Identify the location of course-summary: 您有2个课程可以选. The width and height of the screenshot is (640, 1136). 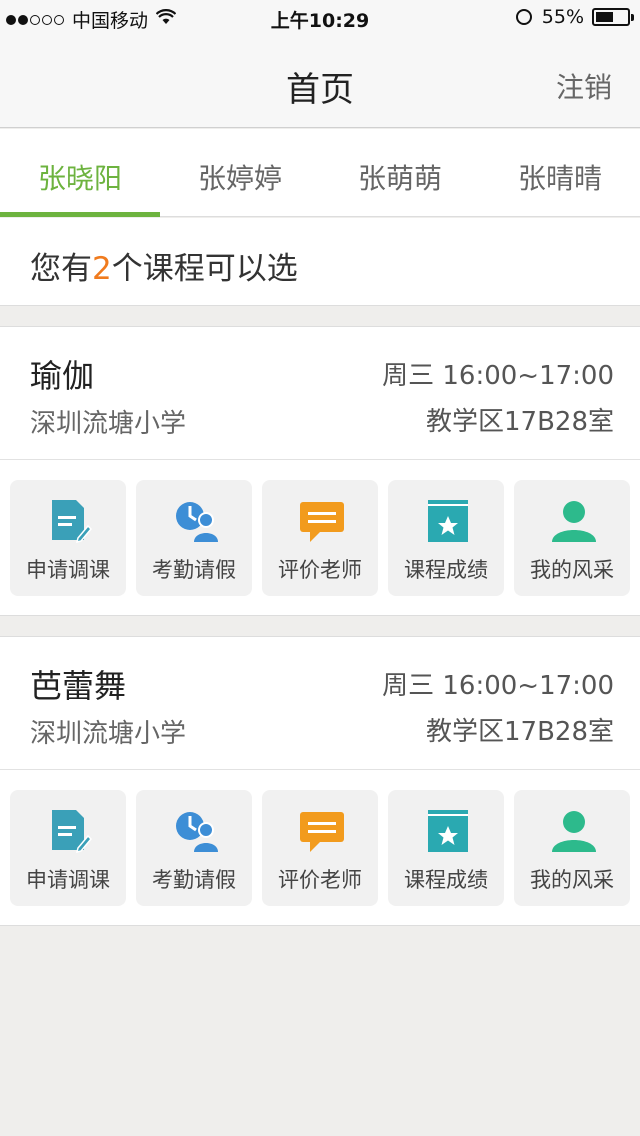
(320, 262).